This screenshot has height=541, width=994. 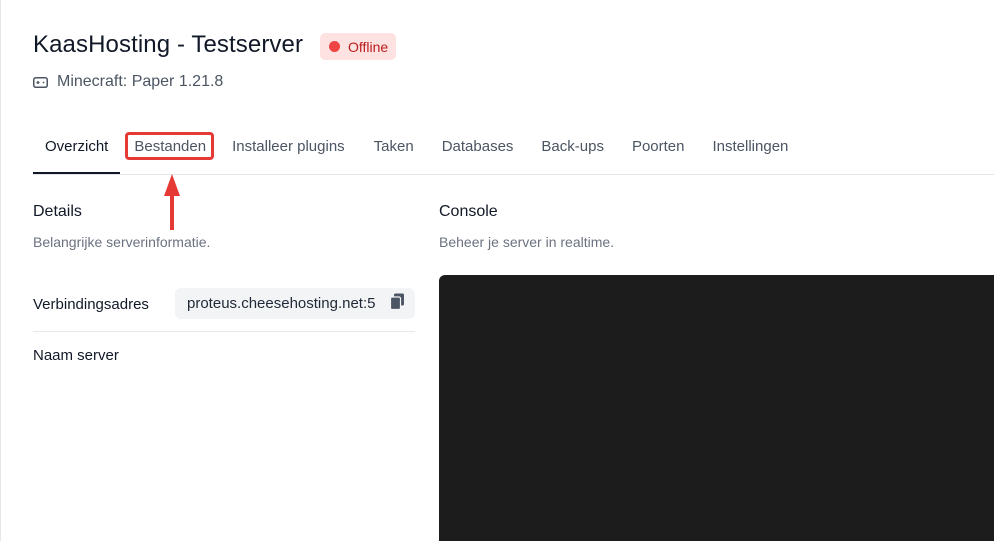 What do you see at coordinates (394, 151) in the screenshot?
I see `tab-taken: Taken` at bounding box center [394, 151].